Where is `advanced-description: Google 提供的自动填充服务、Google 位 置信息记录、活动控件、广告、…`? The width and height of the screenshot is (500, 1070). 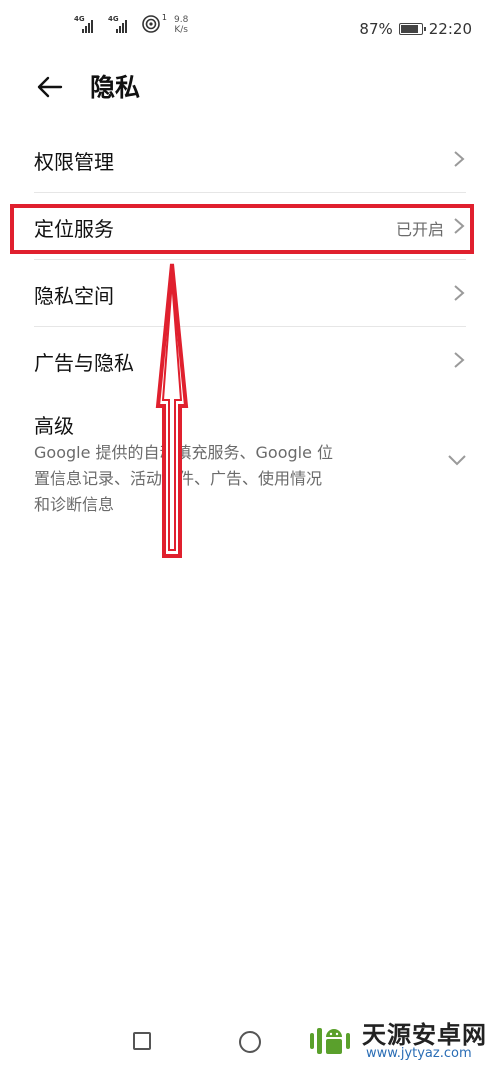 advanced-description: Google 提供的自动填充服务、Google 位 置信息记录、活动控件、广告、… is located at coordinates (214, 479).